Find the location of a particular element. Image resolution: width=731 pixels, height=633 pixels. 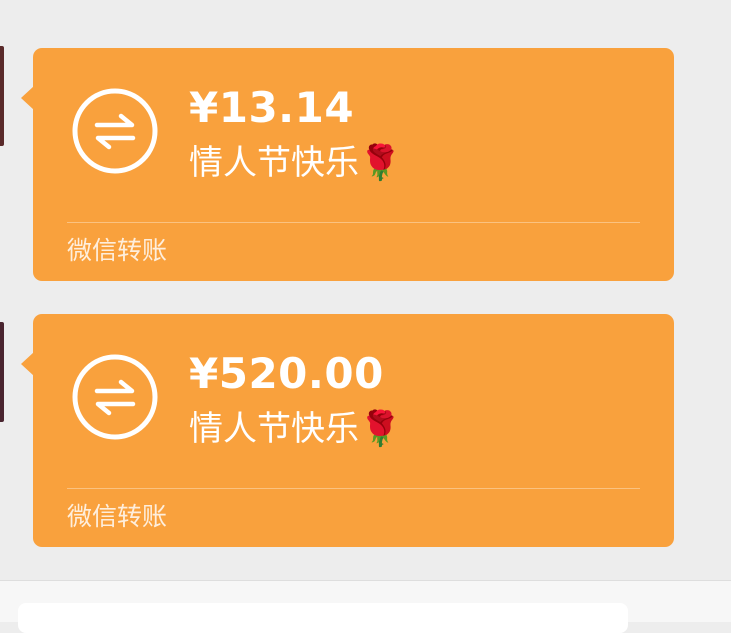

transfer-amount: ¥520.00 is located at coordinates (286, 373).